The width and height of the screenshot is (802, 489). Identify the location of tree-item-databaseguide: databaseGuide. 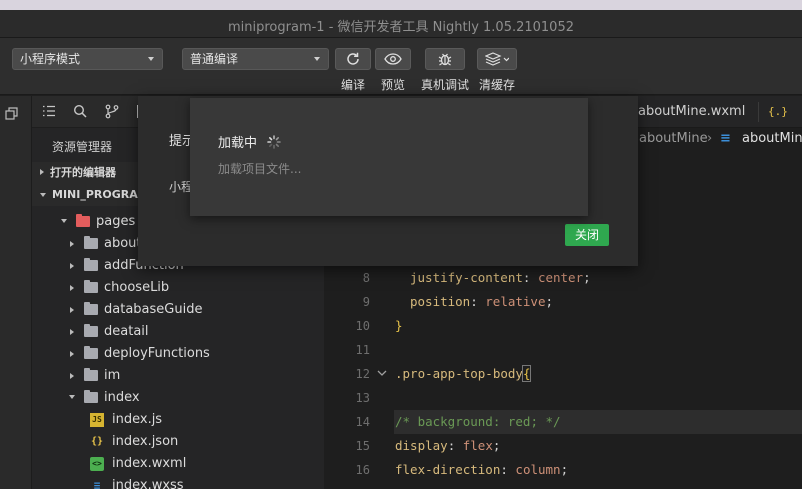
(196, 310).